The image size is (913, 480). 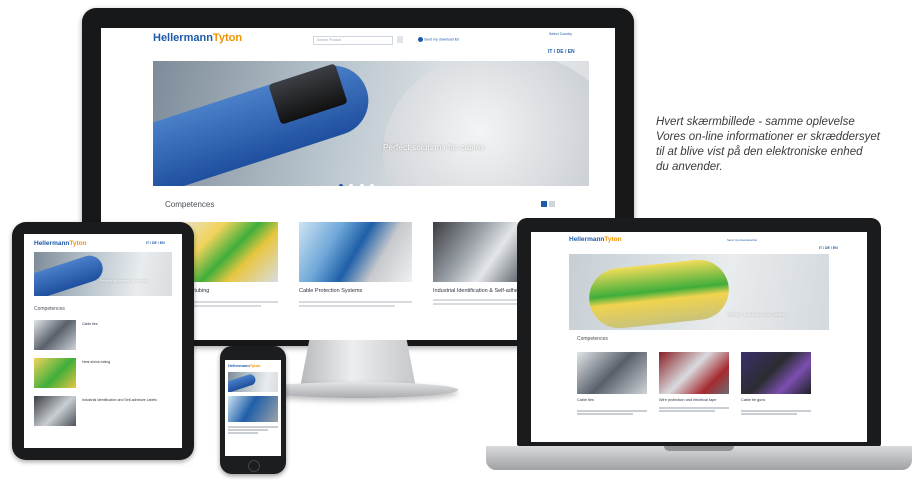 I want to click on download-list-link: Send my download list, so click(x=438, y=39).